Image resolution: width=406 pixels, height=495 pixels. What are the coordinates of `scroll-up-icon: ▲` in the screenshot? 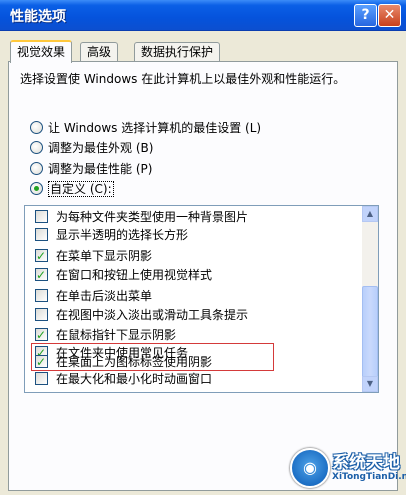 It's located at (370, 214).